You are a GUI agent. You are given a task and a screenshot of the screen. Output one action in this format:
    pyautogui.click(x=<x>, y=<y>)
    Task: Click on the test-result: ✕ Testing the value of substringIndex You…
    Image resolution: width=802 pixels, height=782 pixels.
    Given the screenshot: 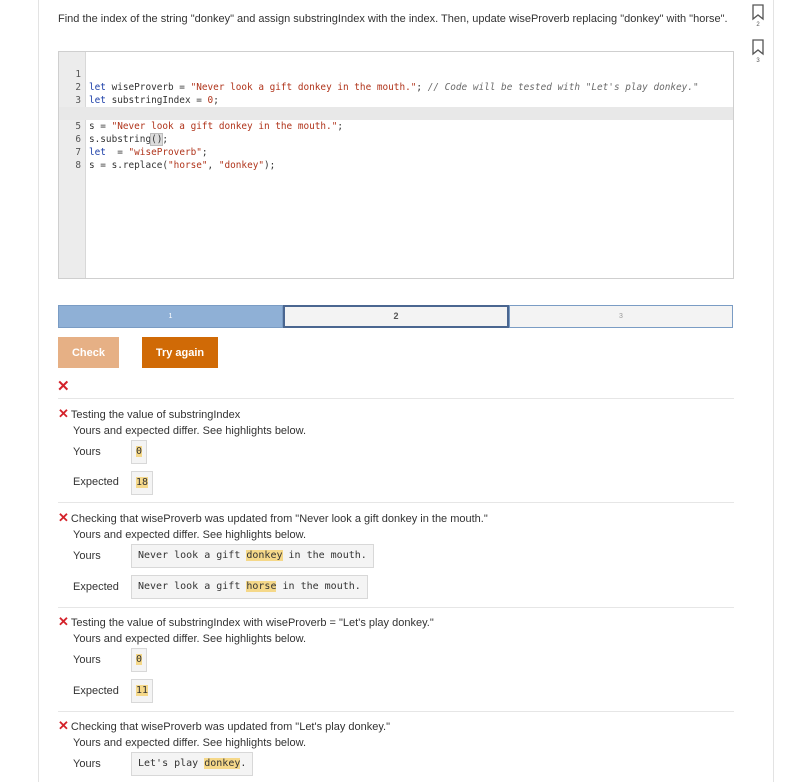 What is the action you would take?
    pyautogui.click(x=396, y=451)
    